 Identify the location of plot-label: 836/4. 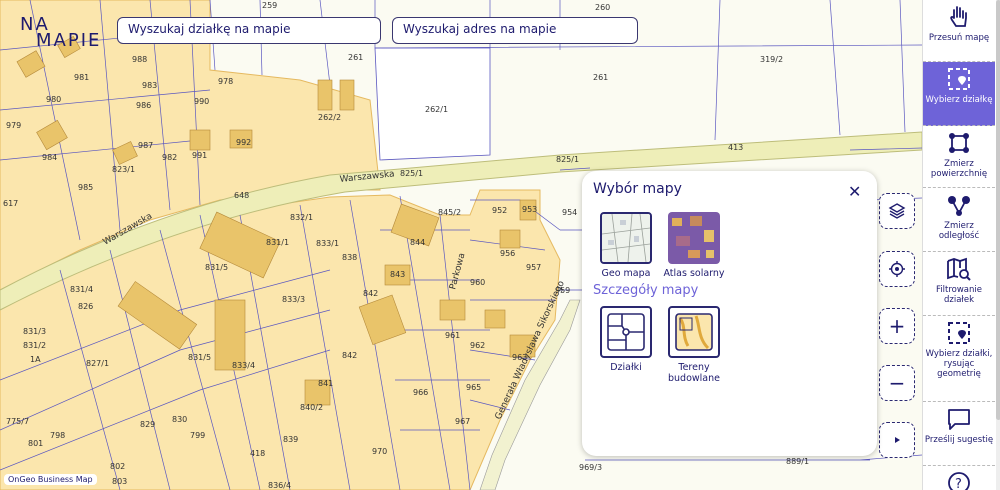
(279, 485).